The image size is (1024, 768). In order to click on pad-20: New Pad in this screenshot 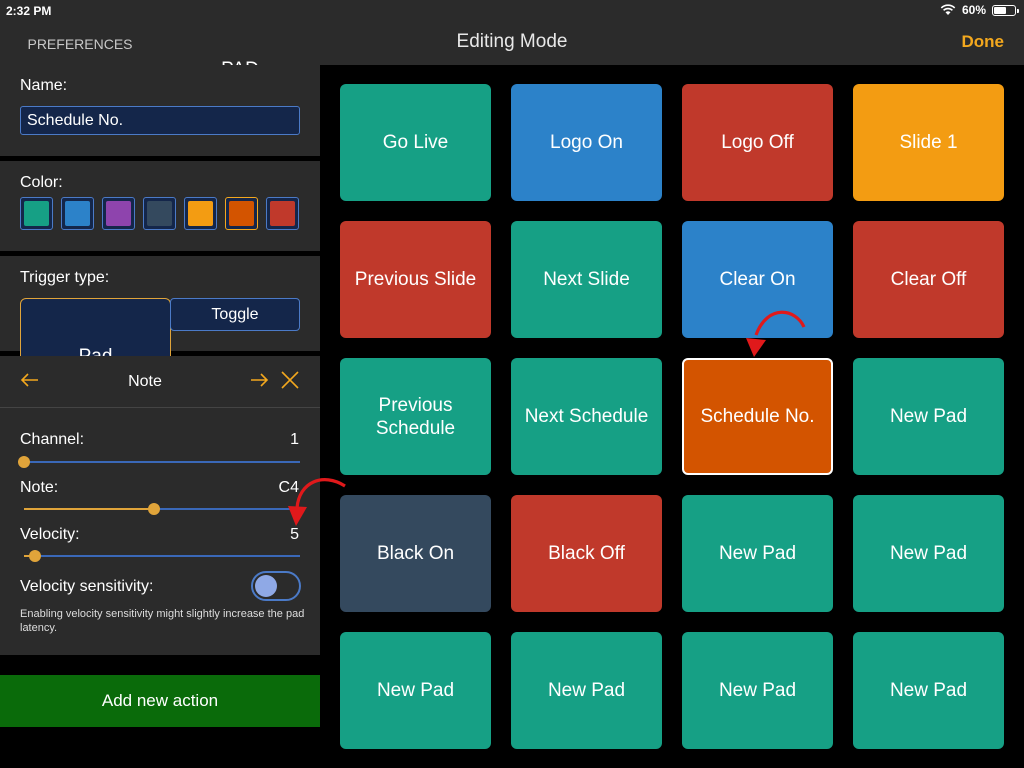, I will do `click(928, 690)`.